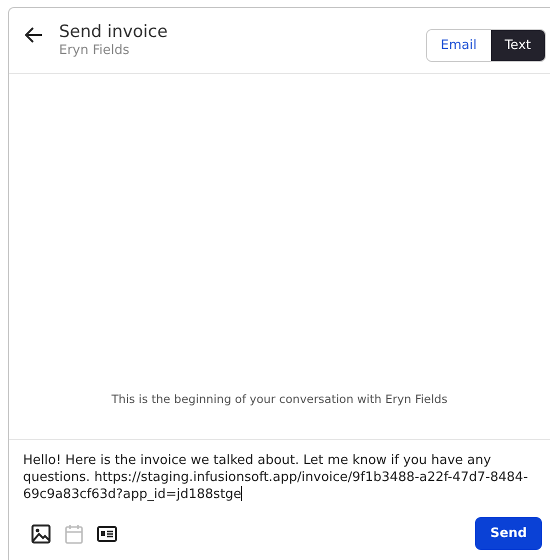  Describe the element at coordinates (517, 45) in the screenshot. I see `channel-tab: Text` at that location.